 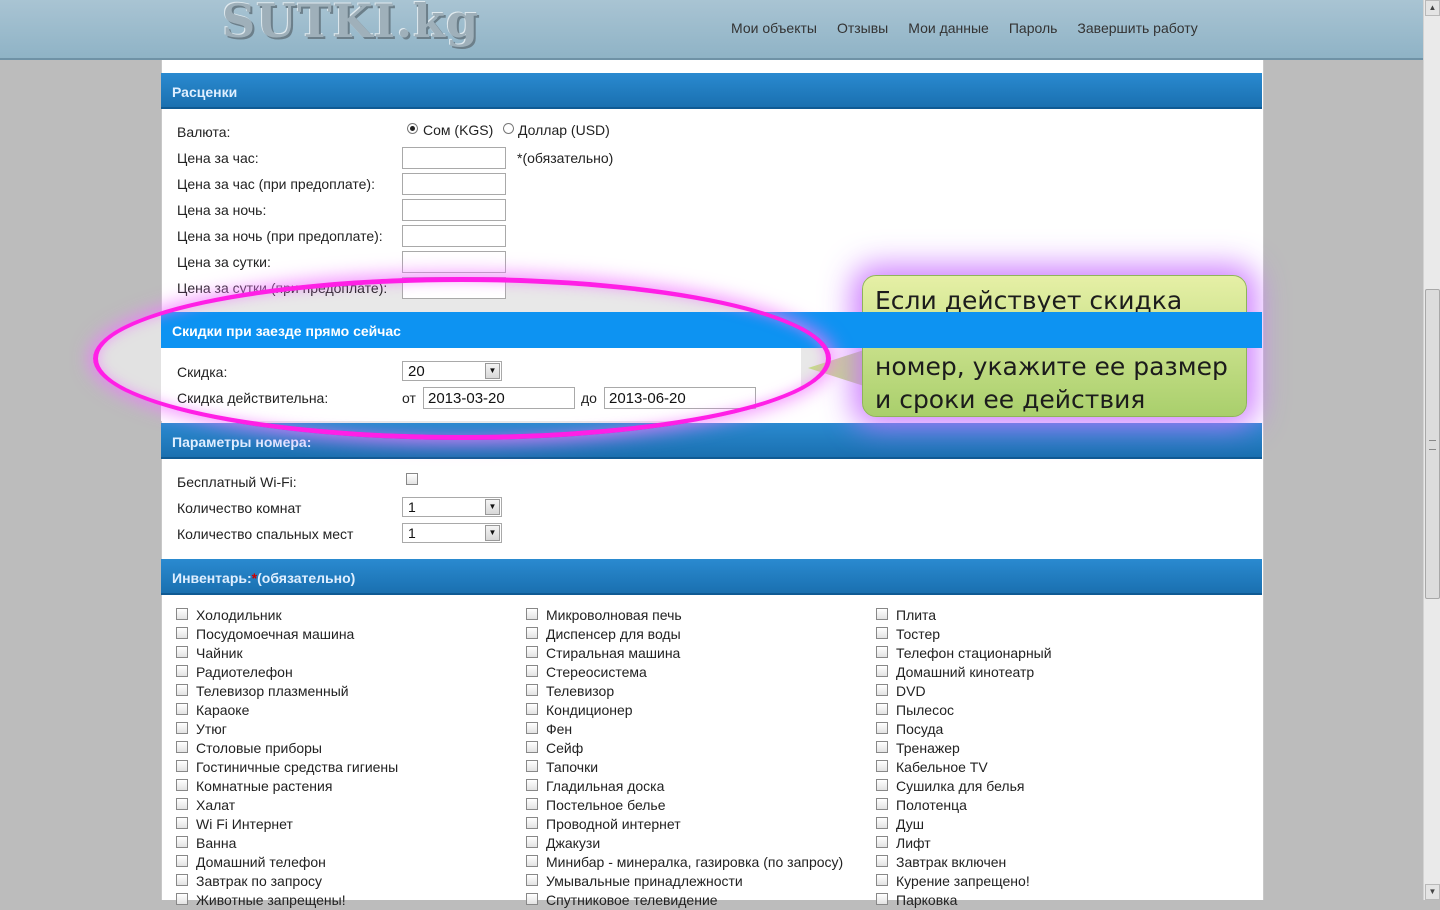 I want to click on inventory-item-label: Диспенсер для воды, so click(x=613, y=634).